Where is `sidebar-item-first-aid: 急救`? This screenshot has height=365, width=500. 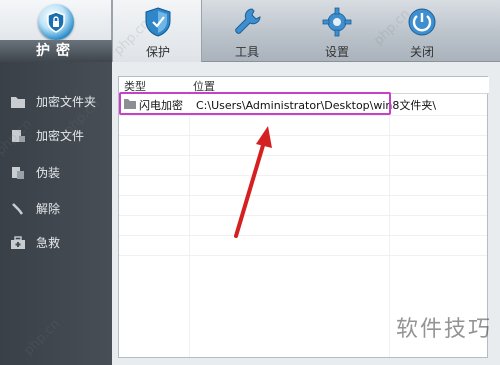
sidebar-item-first-aid: 急救 is located at coordinates (56, 243).